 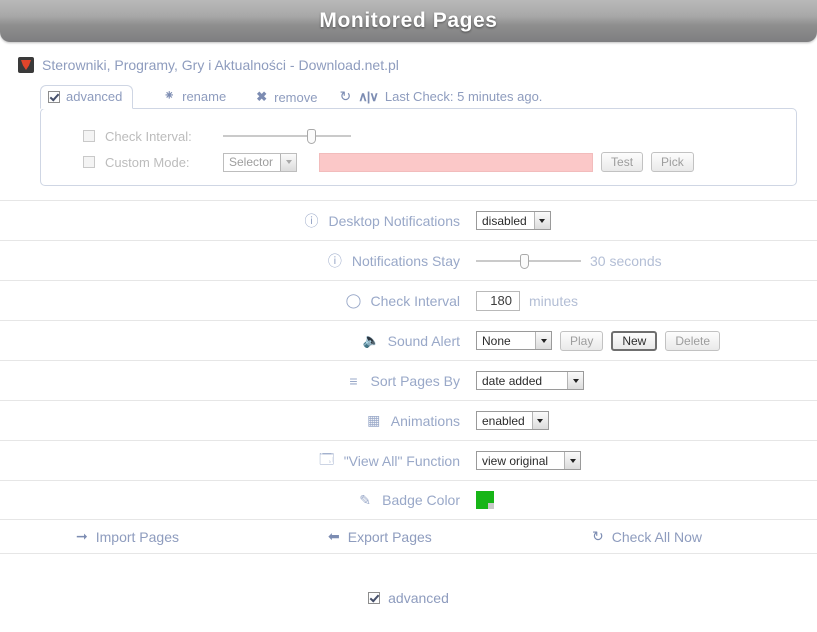 I want to click on footer-advanced-toggle: advanced, so click(x=408, y=598).